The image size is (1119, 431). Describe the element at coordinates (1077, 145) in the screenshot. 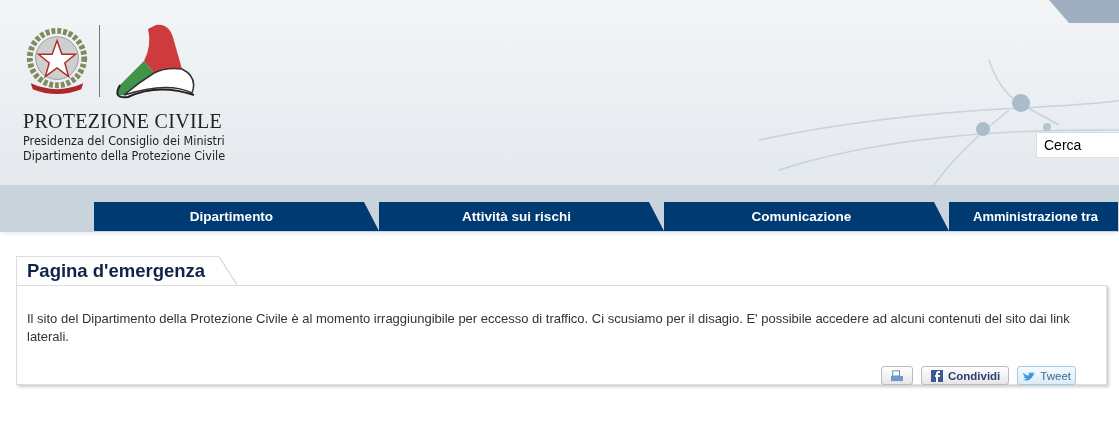

I see `search-field: Cerca` at that location.